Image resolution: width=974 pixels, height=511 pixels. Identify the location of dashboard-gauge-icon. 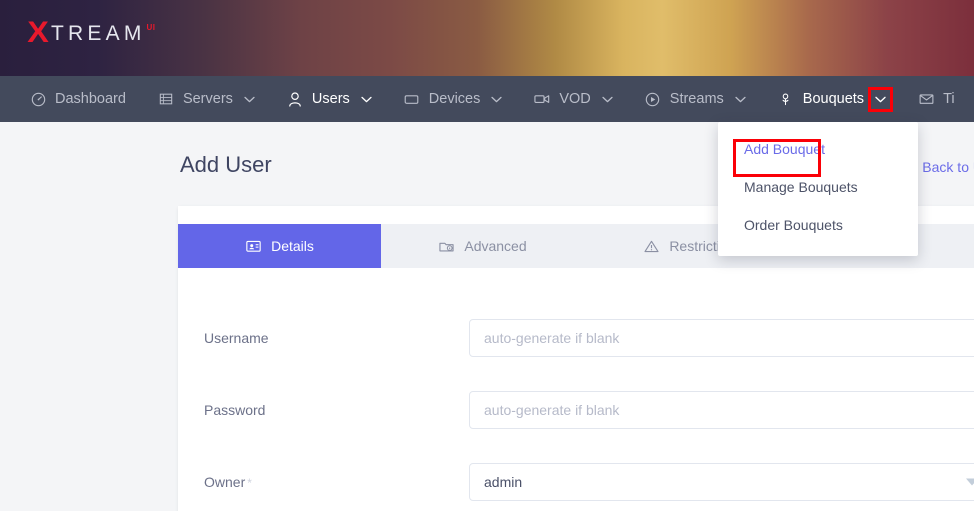
(38, 99).